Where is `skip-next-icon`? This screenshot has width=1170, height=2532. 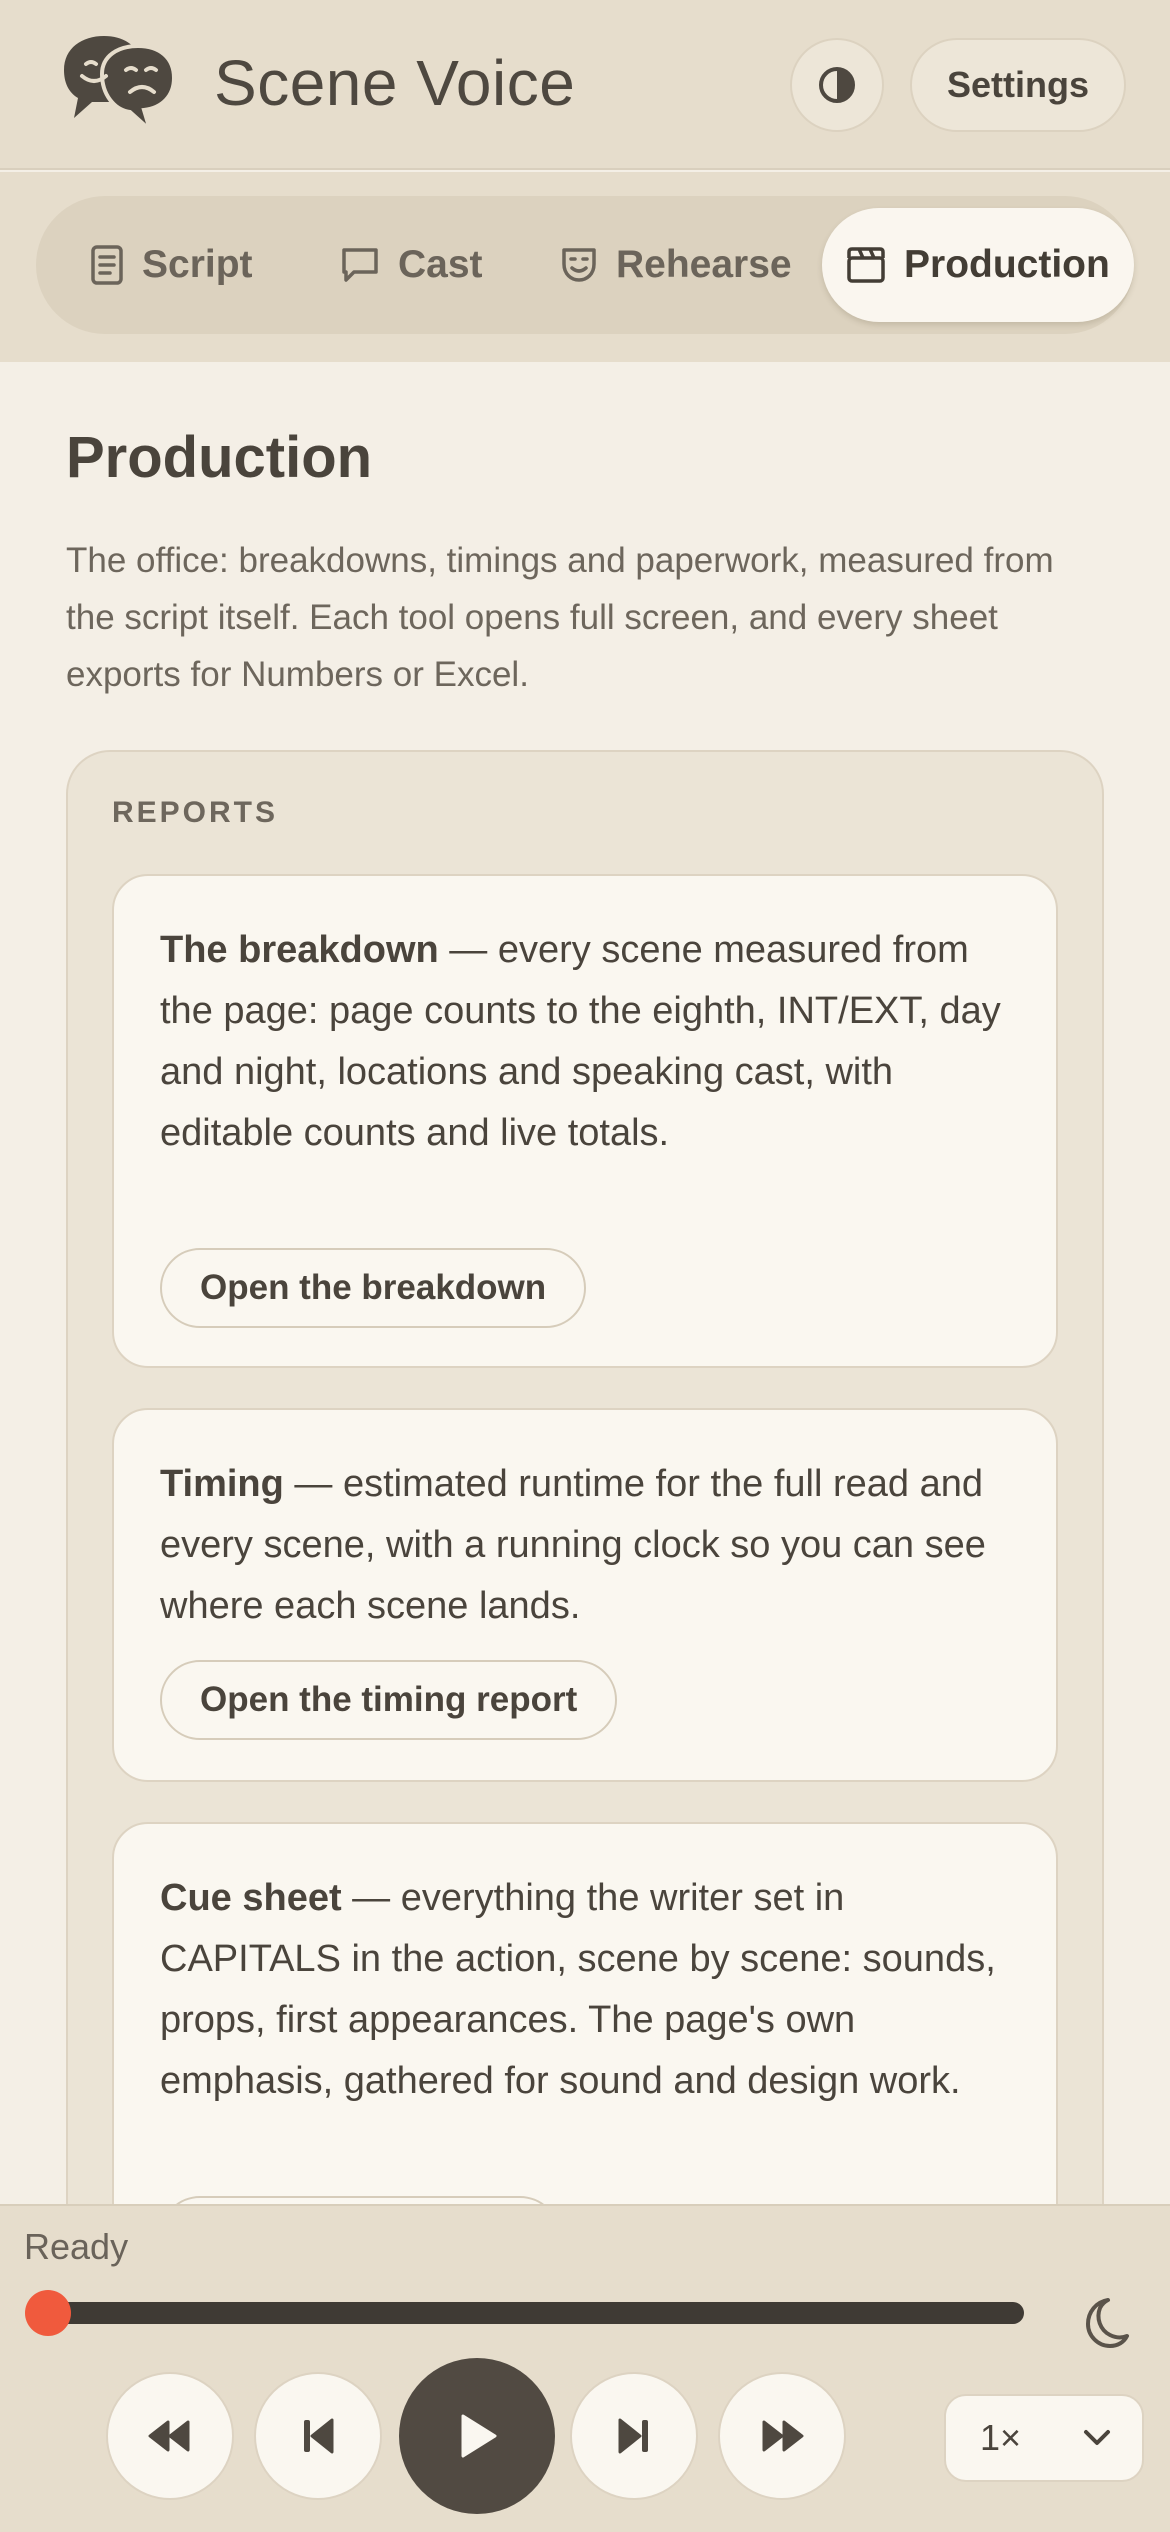 skip-next-icon is located at coordinates (633, 2436).